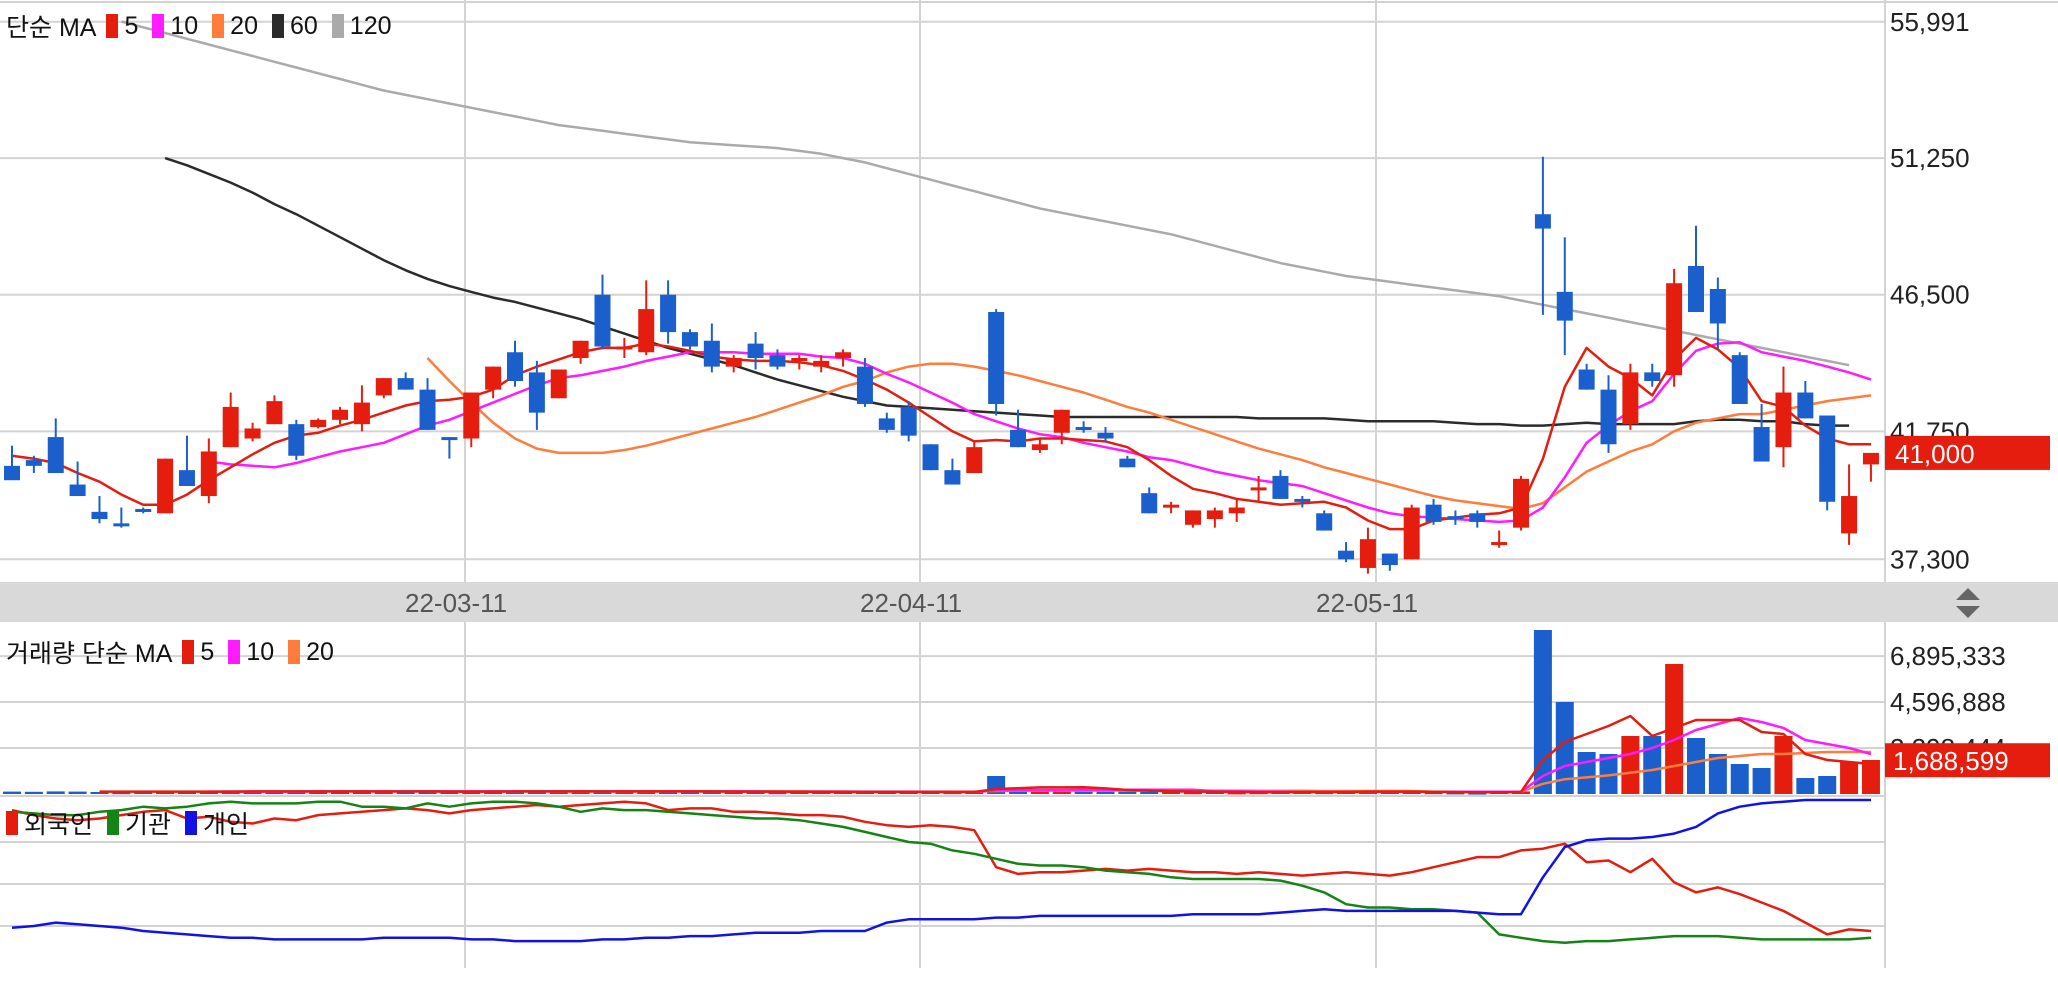 The width and height of the screenshot is (2058, 984). I want to click on price-legend-label: 60, so click(303, 25).